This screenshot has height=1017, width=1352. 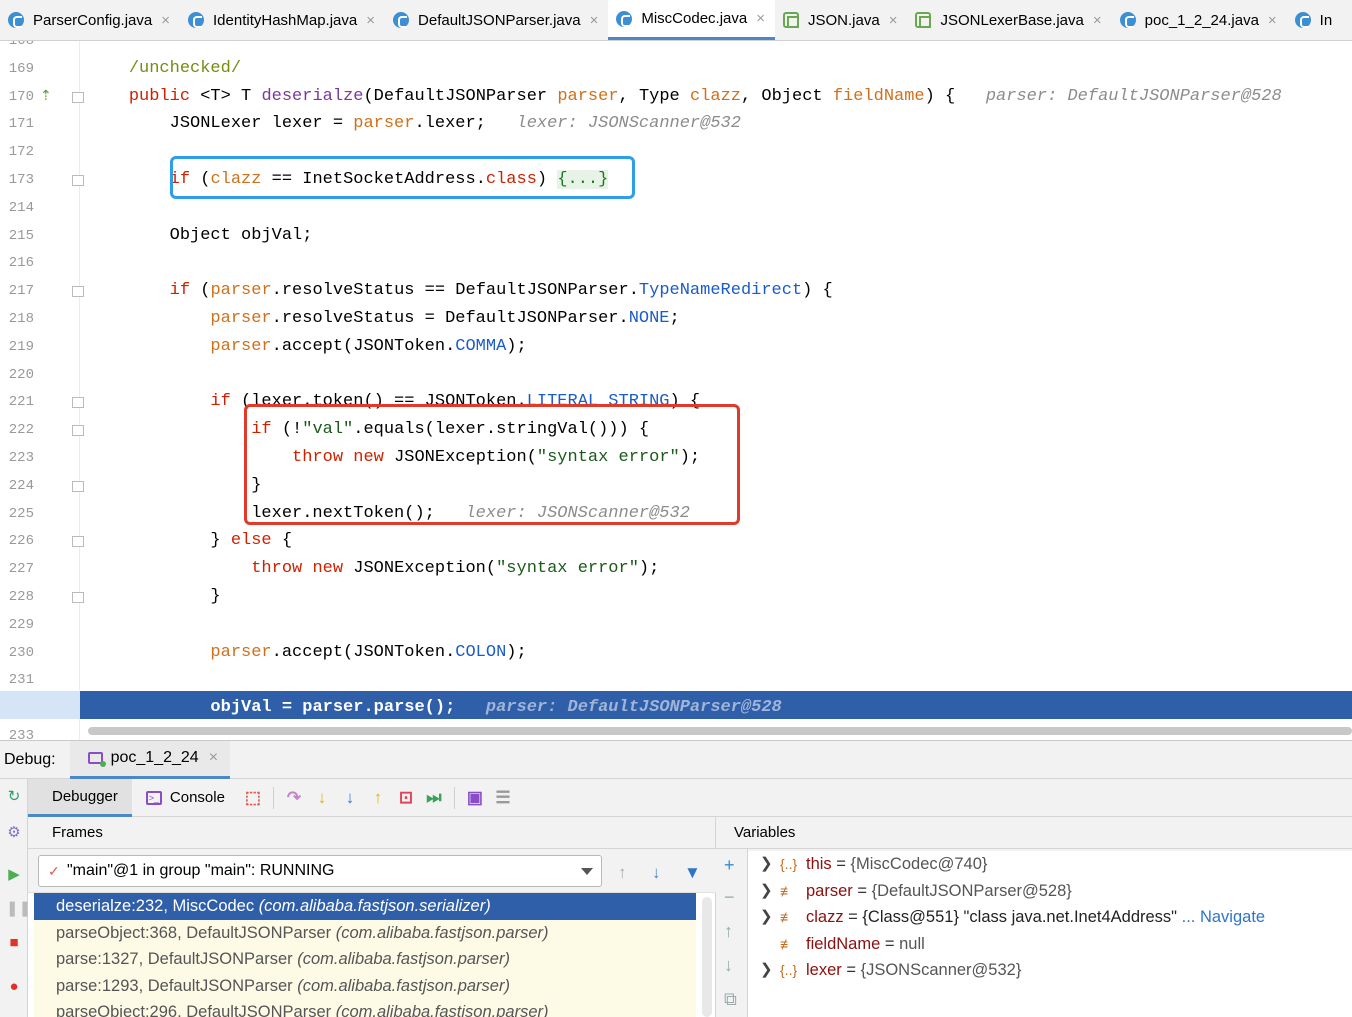 I want to click on remove-watch-icon: −, so click(x=729, y=897).